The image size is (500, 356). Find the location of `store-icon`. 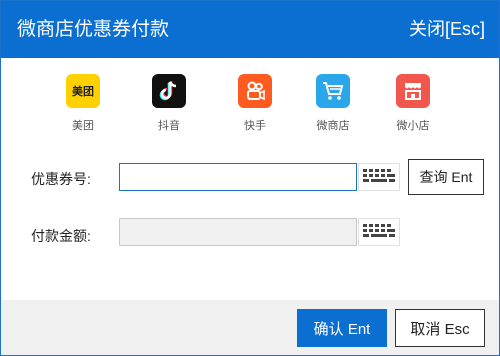

store-icon is located at coordinates (413, 91).